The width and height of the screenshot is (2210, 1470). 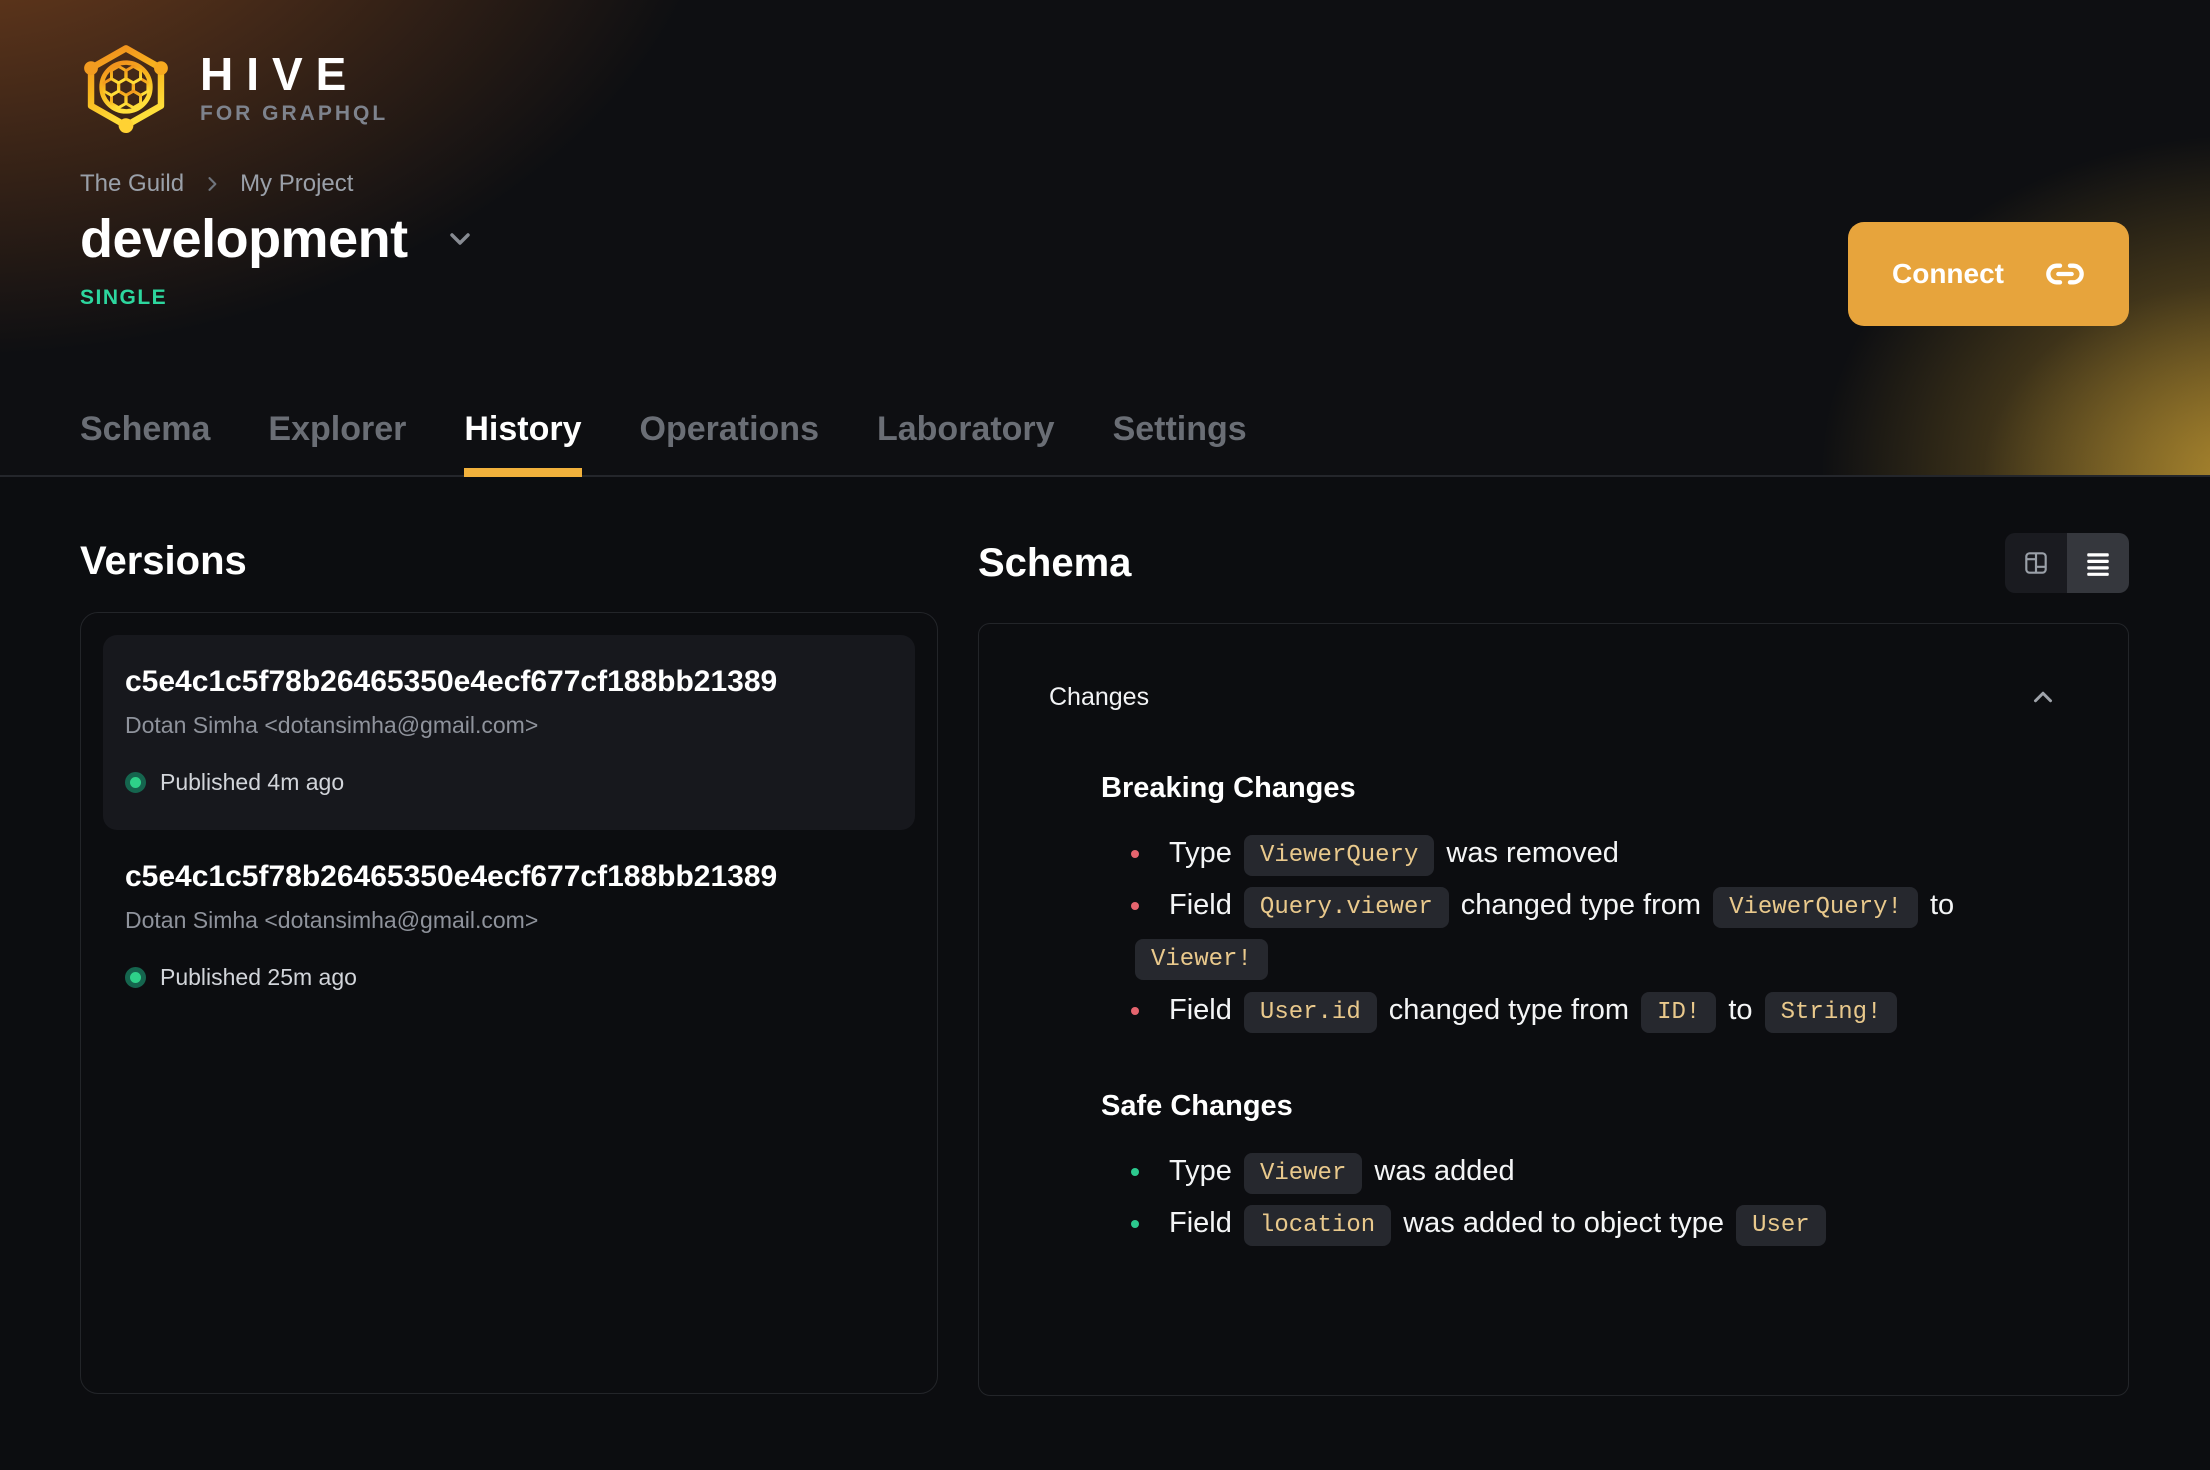 I want to click on change-item: Type ViewerQuery was removed, so click(x=1581, y=853).